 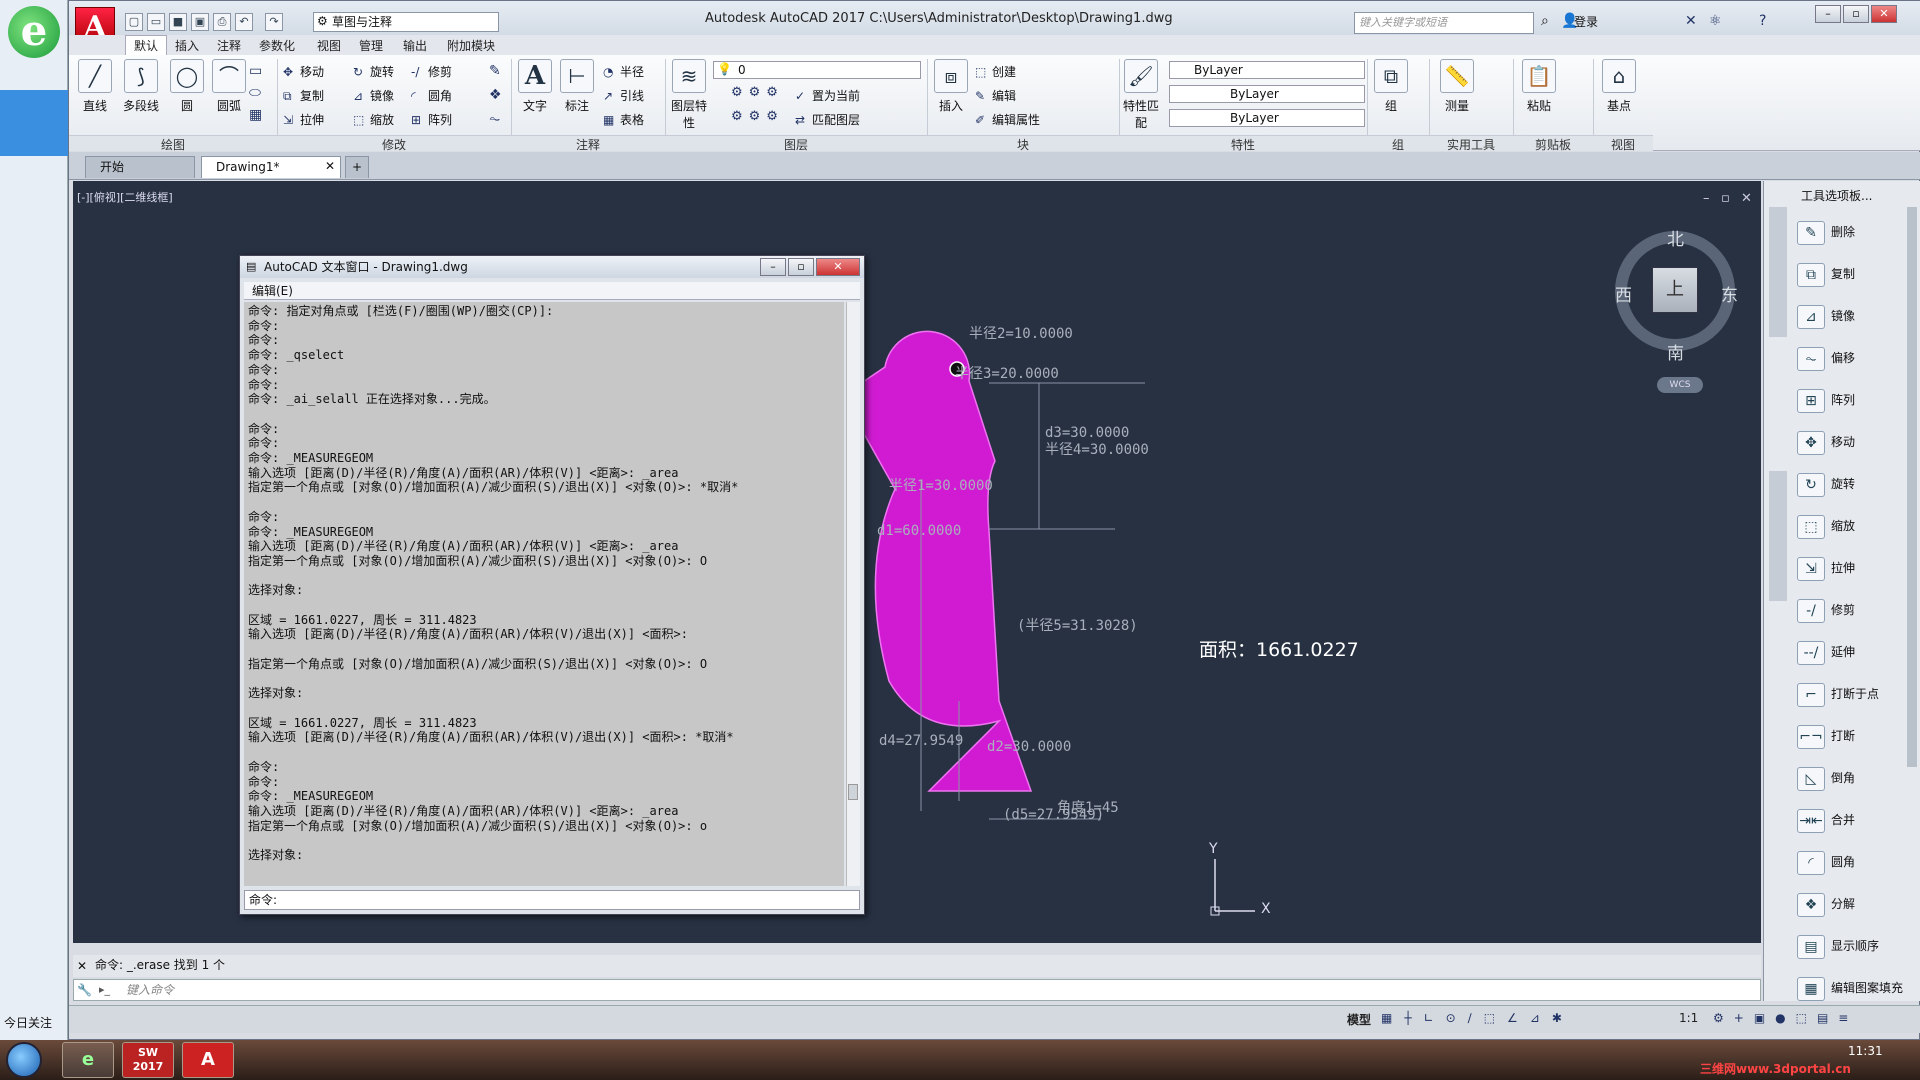 I want to click on match-layer-button: ⇄ 匹配图层, so click(x=827, y=119).